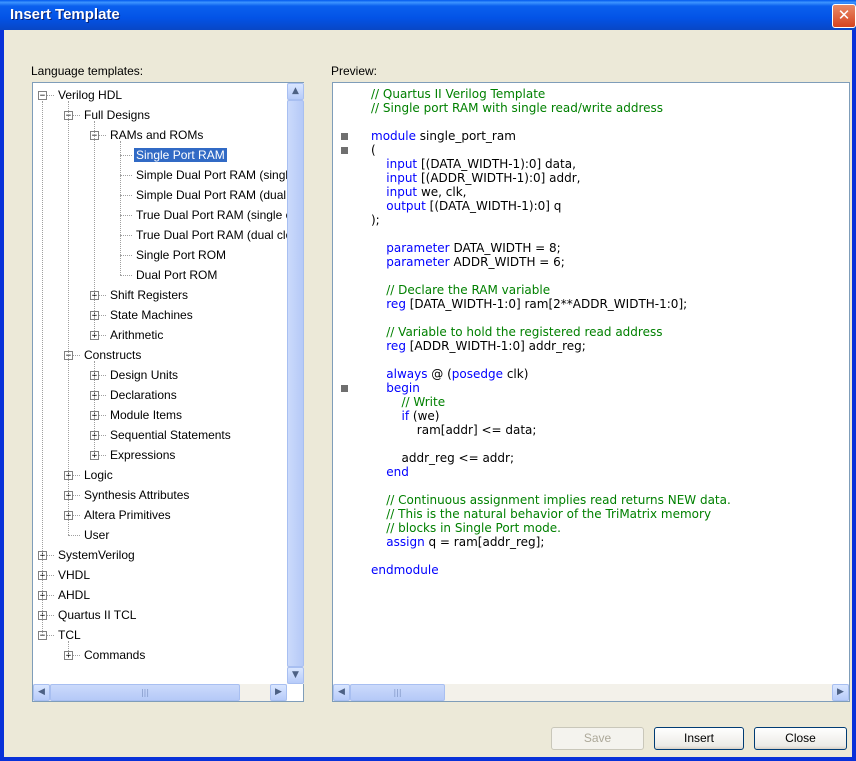 The image size is (856, 761). What do you see at coordinates (90, 95) in the screenshot?
I see `tree-item: Verilog HDL` at bounding box center [90, 95].